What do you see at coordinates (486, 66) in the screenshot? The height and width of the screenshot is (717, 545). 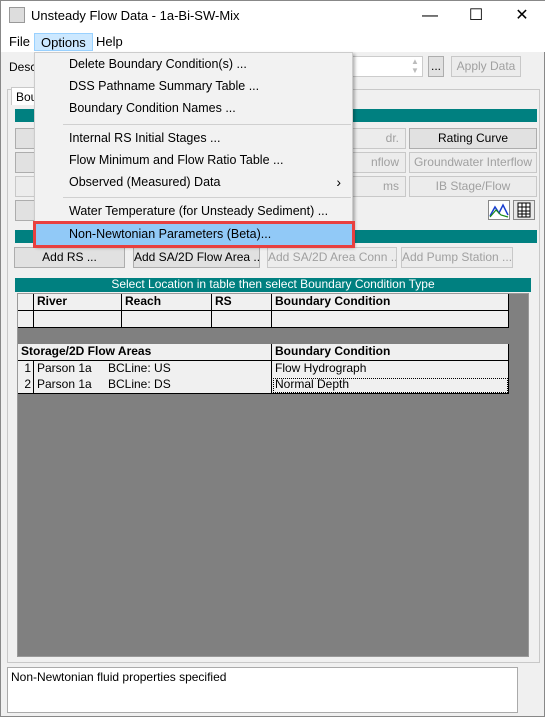 I see `apply-data-button: Apply Data` at bounding box center [486, 66].